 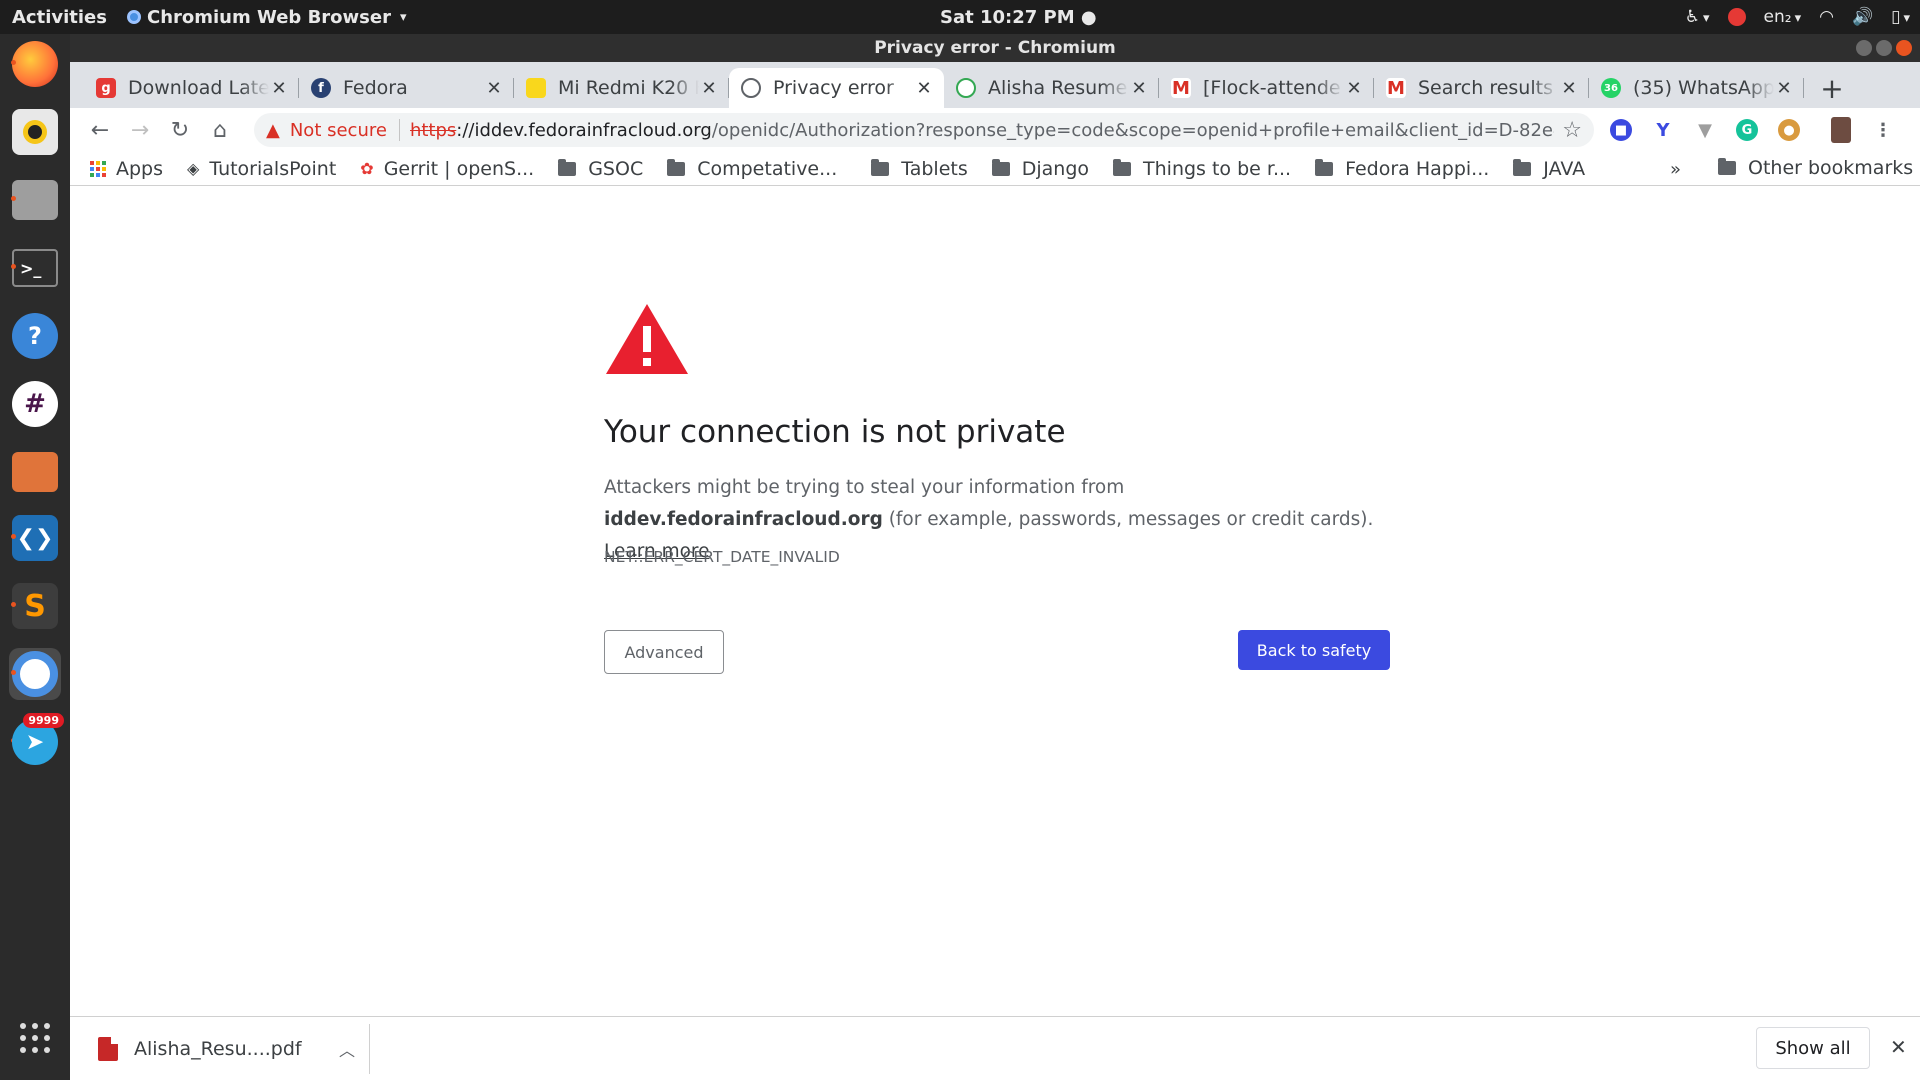 What do you see at coordinates (1051, 88) in the screenshot?
I see `tab: Alisha Resume ✕` at bounding box center [1051, 88].